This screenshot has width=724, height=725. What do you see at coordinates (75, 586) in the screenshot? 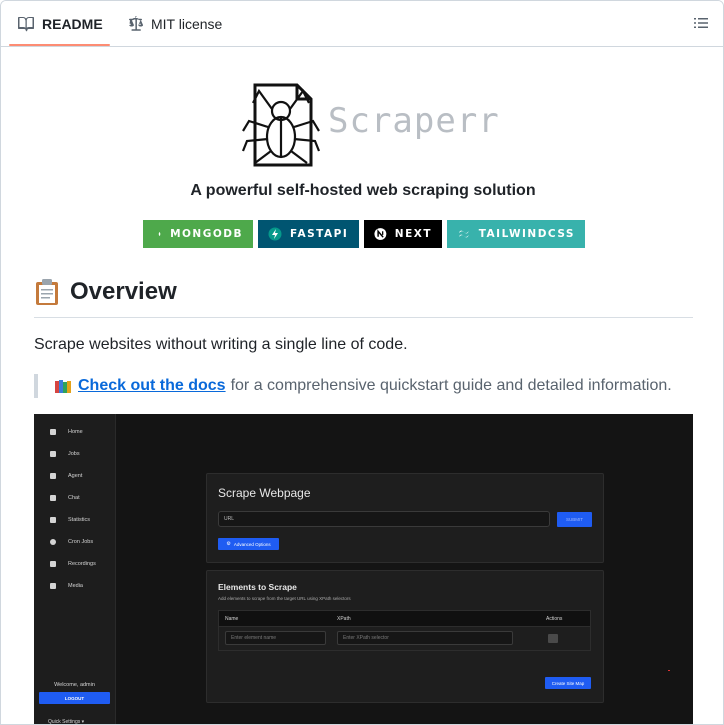
I see `nav-item-label: Media` at bounding box center [75, 586].